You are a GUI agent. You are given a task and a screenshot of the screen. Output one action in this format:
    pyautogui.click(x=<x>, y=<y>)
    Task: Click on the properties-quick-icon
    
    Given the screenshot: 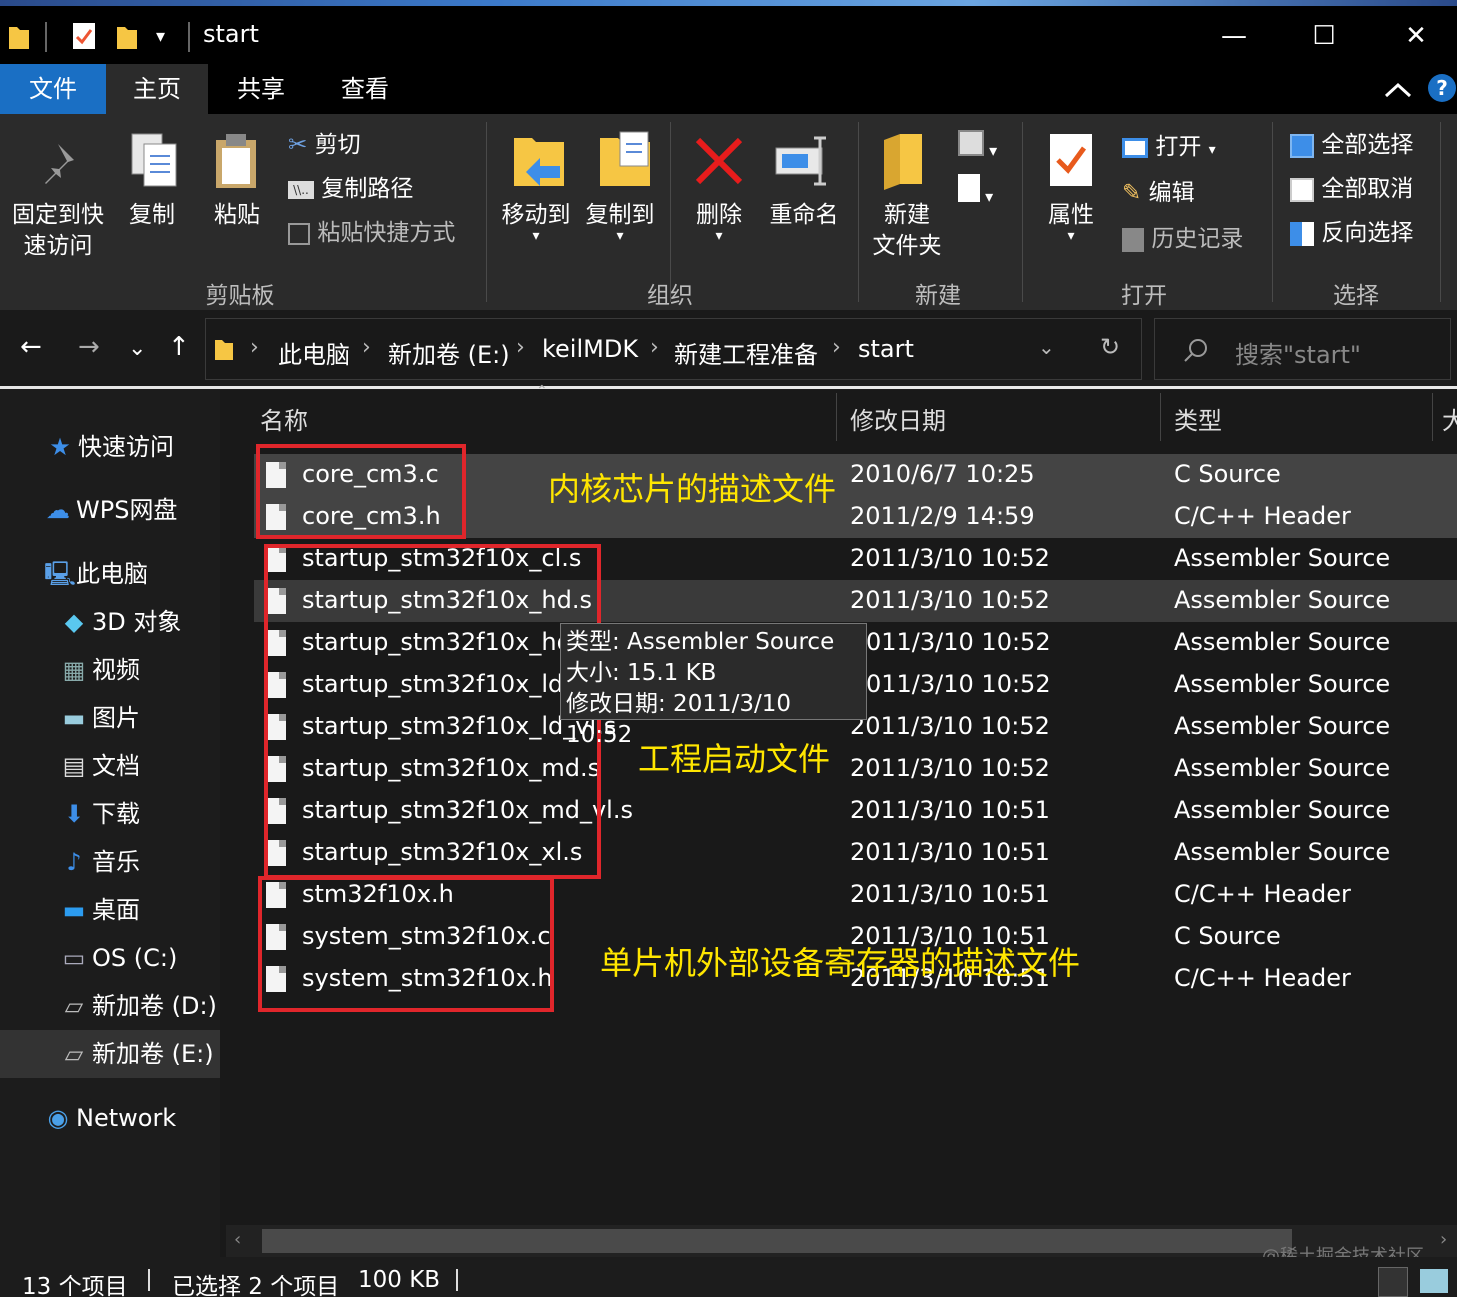 What is the action you would take?
    pyautogui.click(x=84, y=36)
    